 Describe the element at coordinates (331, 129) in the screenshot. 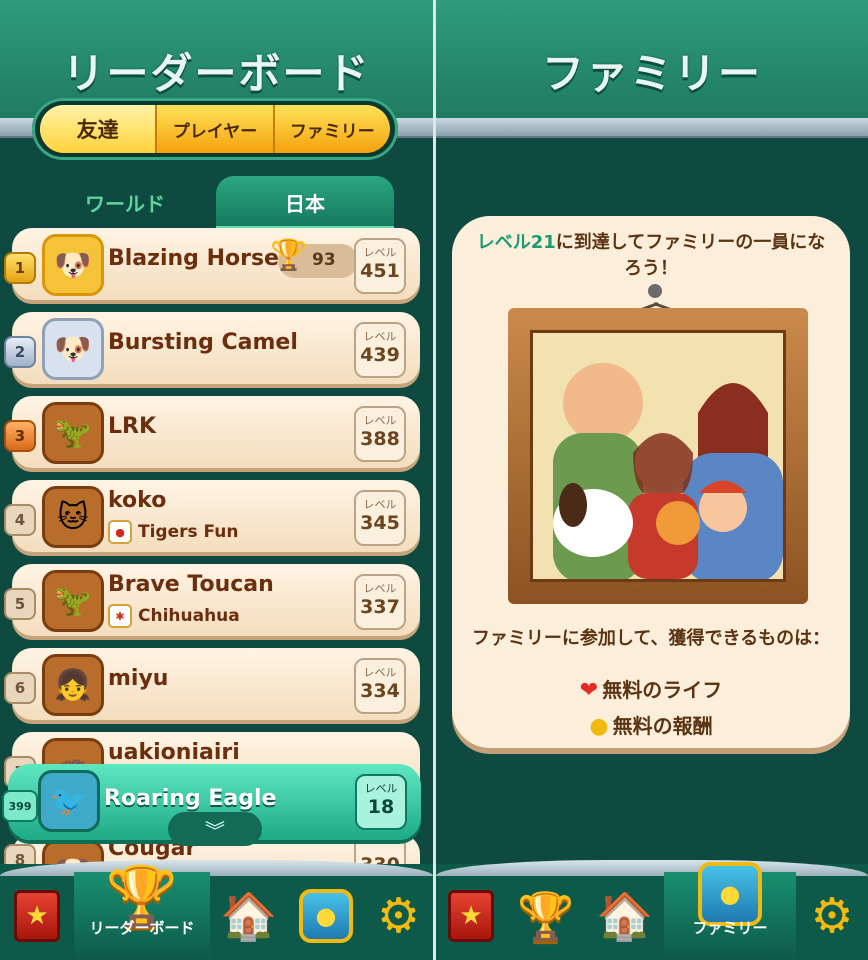

I see `tab-family: ファミリー` at that location.